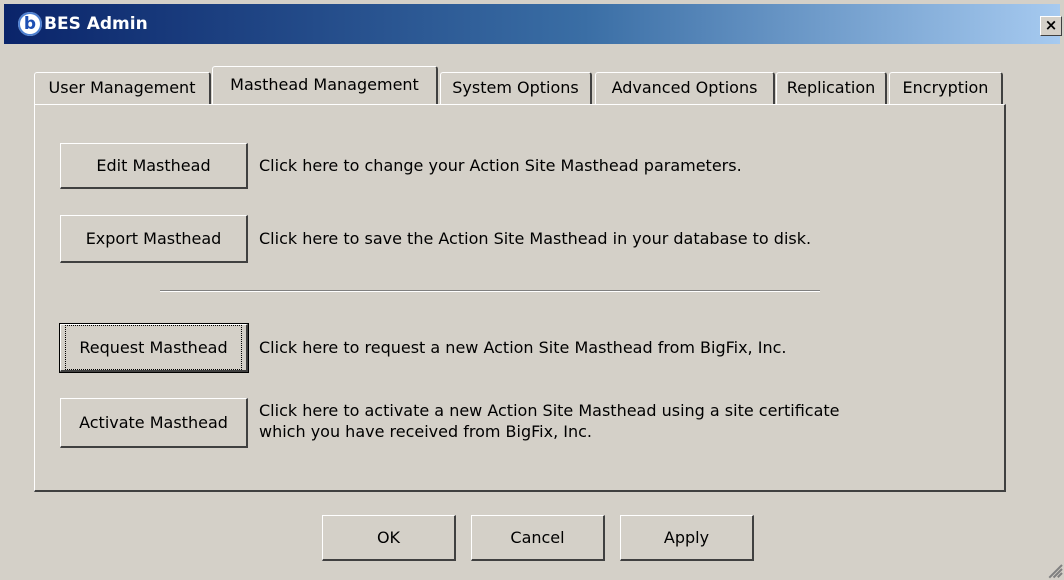 This screenshot has width=1064, height=580. Describe the element at coordinates (154, 239) in the screenshot. I see `export-masthead-button: Export Masthead` at that location.